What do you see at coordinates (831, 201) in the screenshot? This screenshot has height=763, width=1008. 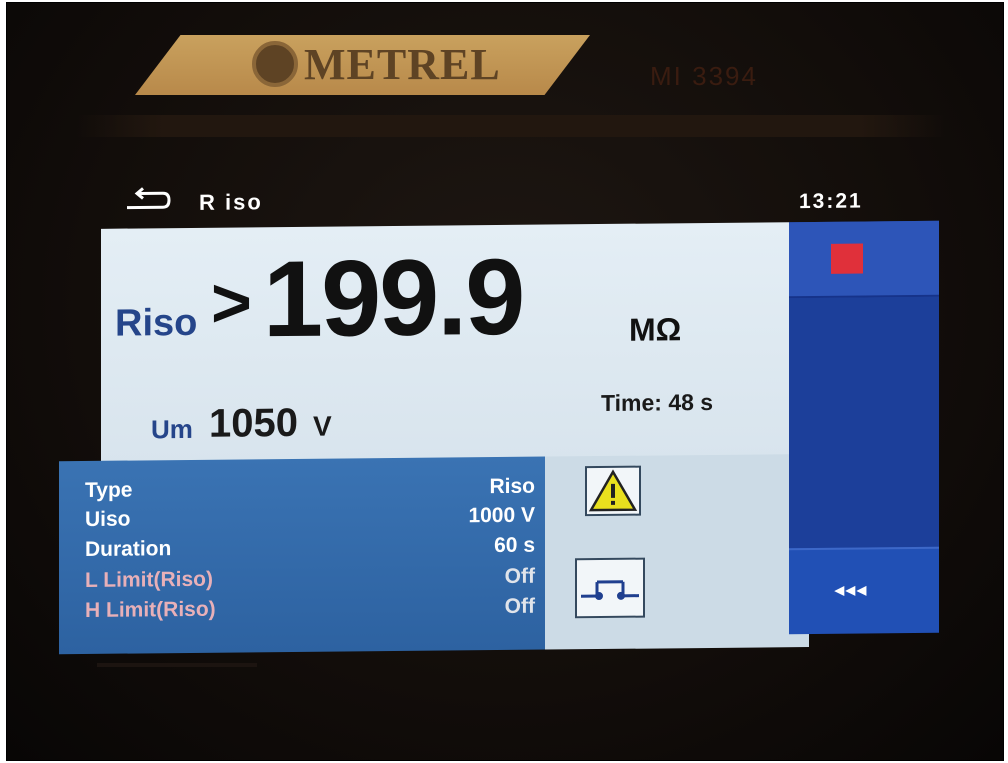 I see `clock: 13:21` at bounding box center [831, 201].